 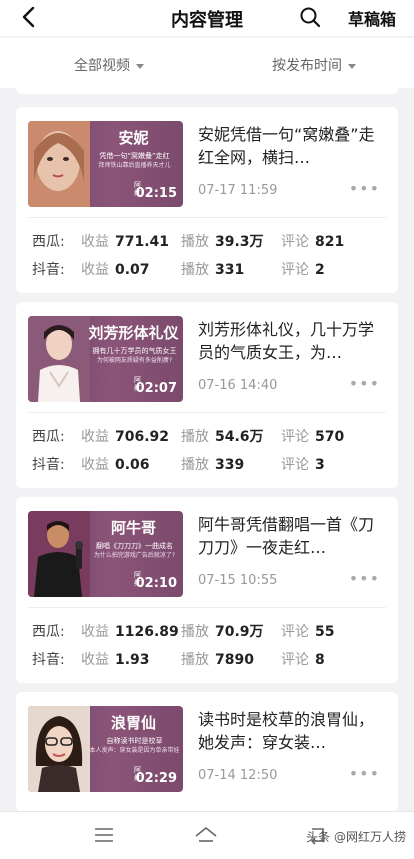 I want to click on category-filter: 全部视频, so click(x=109, y=65).